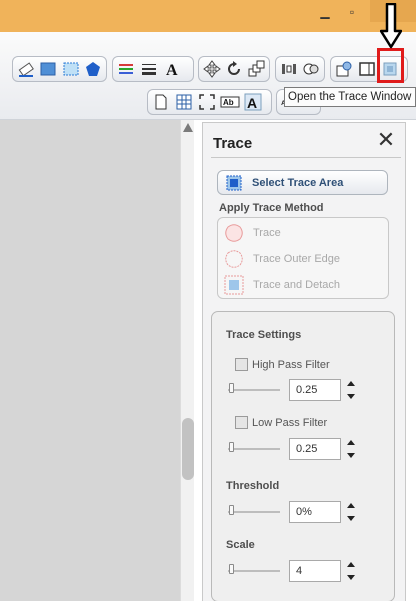  I want to click on fit-view-icon, so click(207, 102).